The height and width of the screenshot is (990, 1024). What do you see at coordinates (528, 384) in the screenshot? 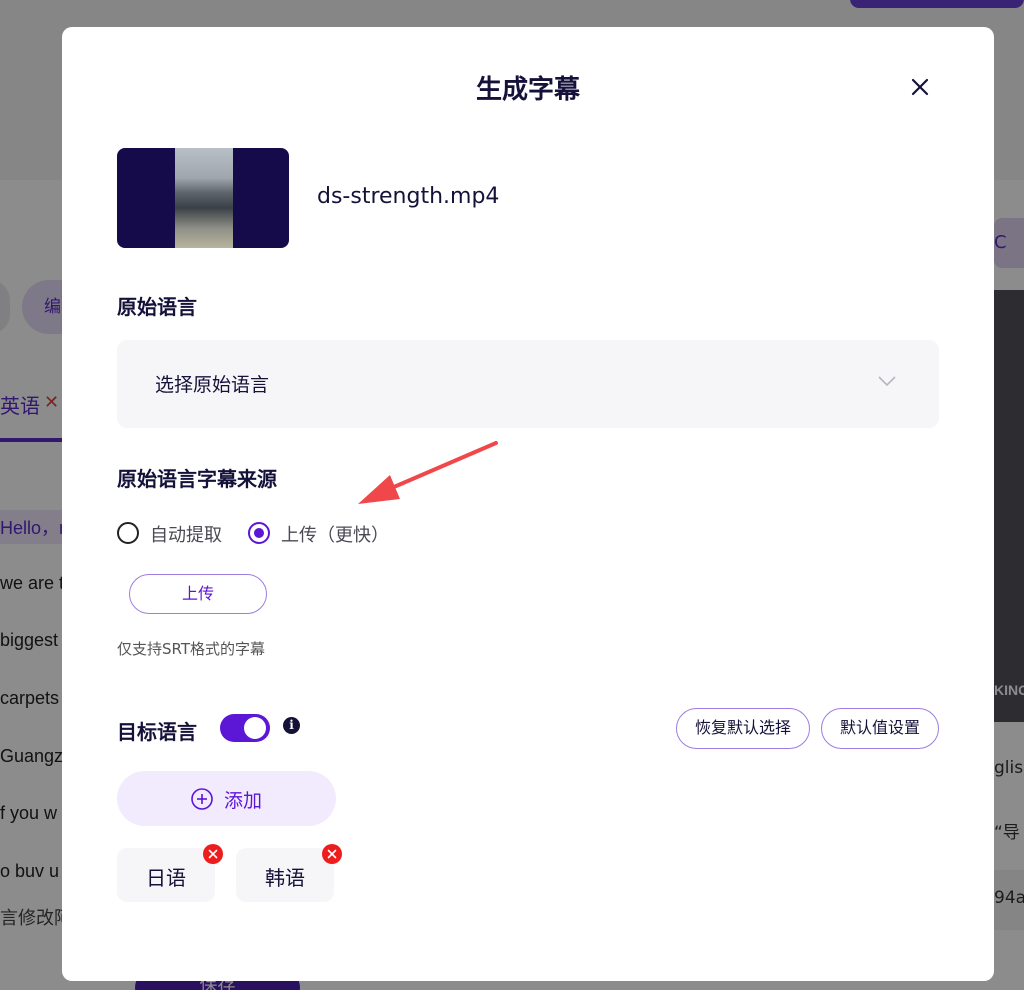
I see `original-language-select: 选择原始语言` at bounding box center [528, 384].